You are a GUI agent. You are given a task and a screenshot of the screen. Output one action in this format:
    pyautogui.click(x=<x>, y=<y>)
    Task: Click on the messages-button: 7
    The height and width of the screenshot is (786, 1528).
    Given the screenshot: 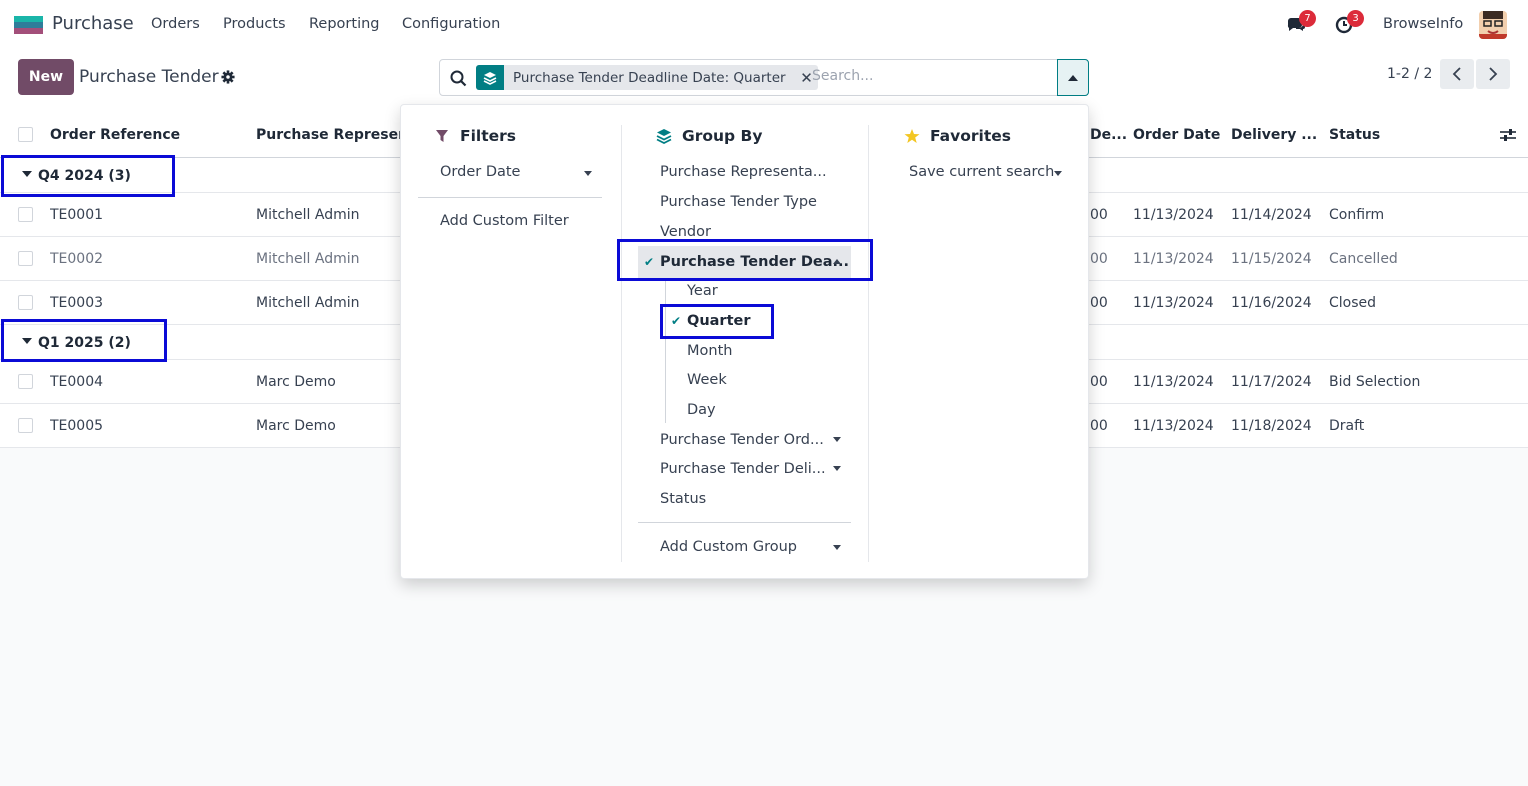 What is the action you would take?
    pyautogui.click(x=1300, y=22)
    